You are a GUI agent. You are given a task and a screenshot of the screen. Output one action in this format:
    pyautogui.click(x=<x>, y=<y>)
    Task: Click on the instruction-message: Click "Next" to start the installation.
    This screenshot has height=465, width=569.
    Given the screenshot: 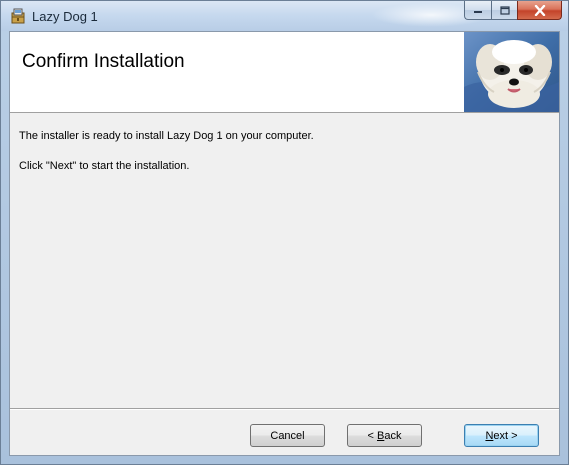 What is the action you would take?
    pyautogui.click(x=104, y=166)
    